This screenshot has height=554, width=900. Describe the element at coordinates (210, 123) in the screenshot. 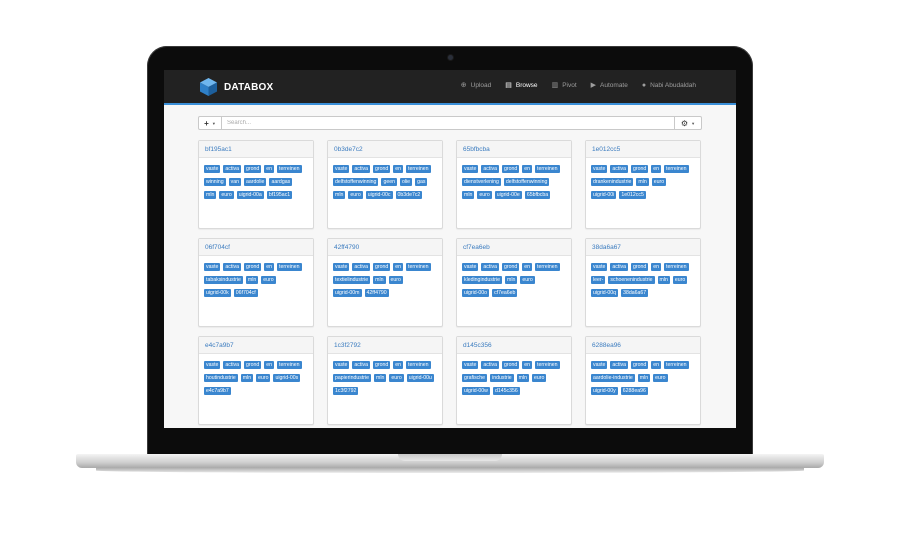

I see `add-button: + ▼` at that location.